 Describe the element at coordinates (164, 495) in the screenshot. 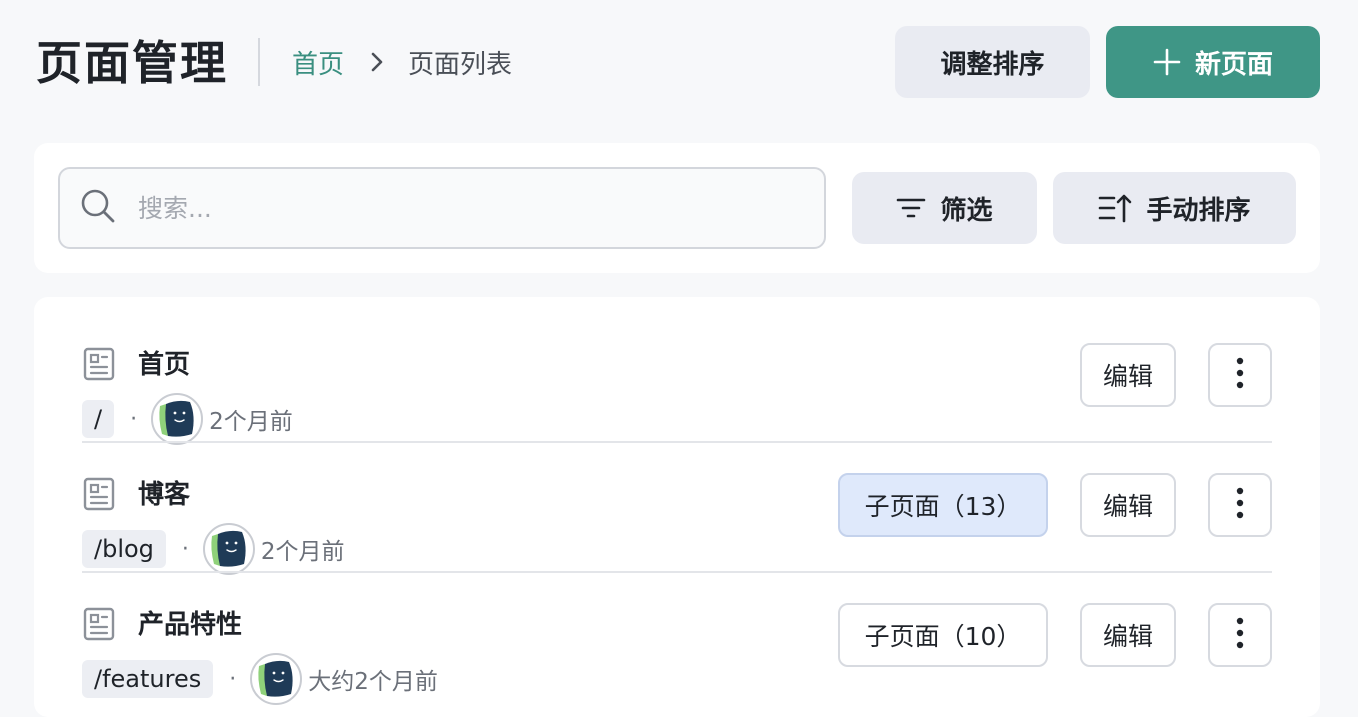

I see `page-title-text: 博客` at that location.